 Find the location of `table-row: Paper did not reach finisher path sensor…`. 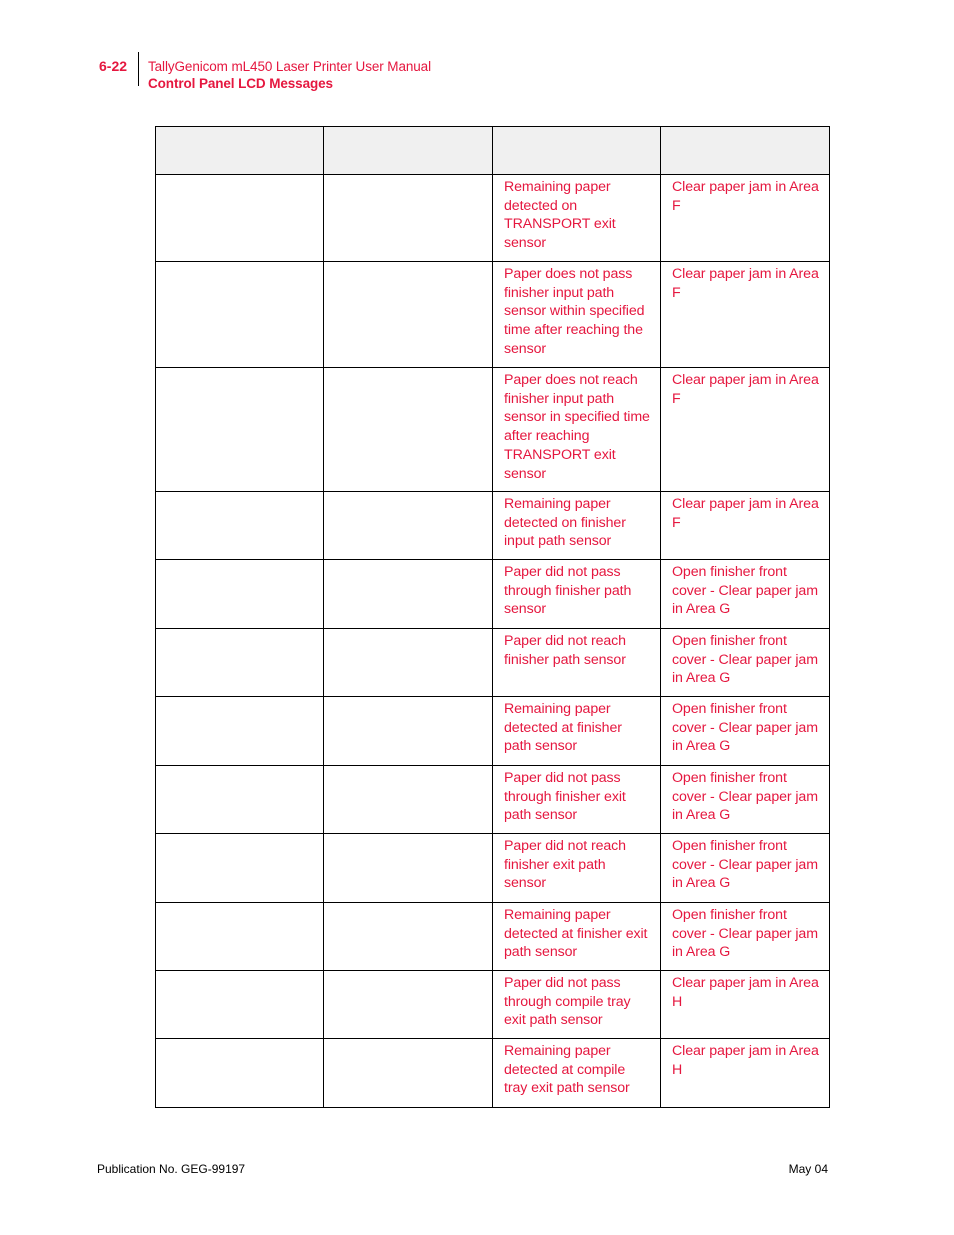

table-row: Paper did not reach finisher path sensor… is located at coordinates (492, 662).